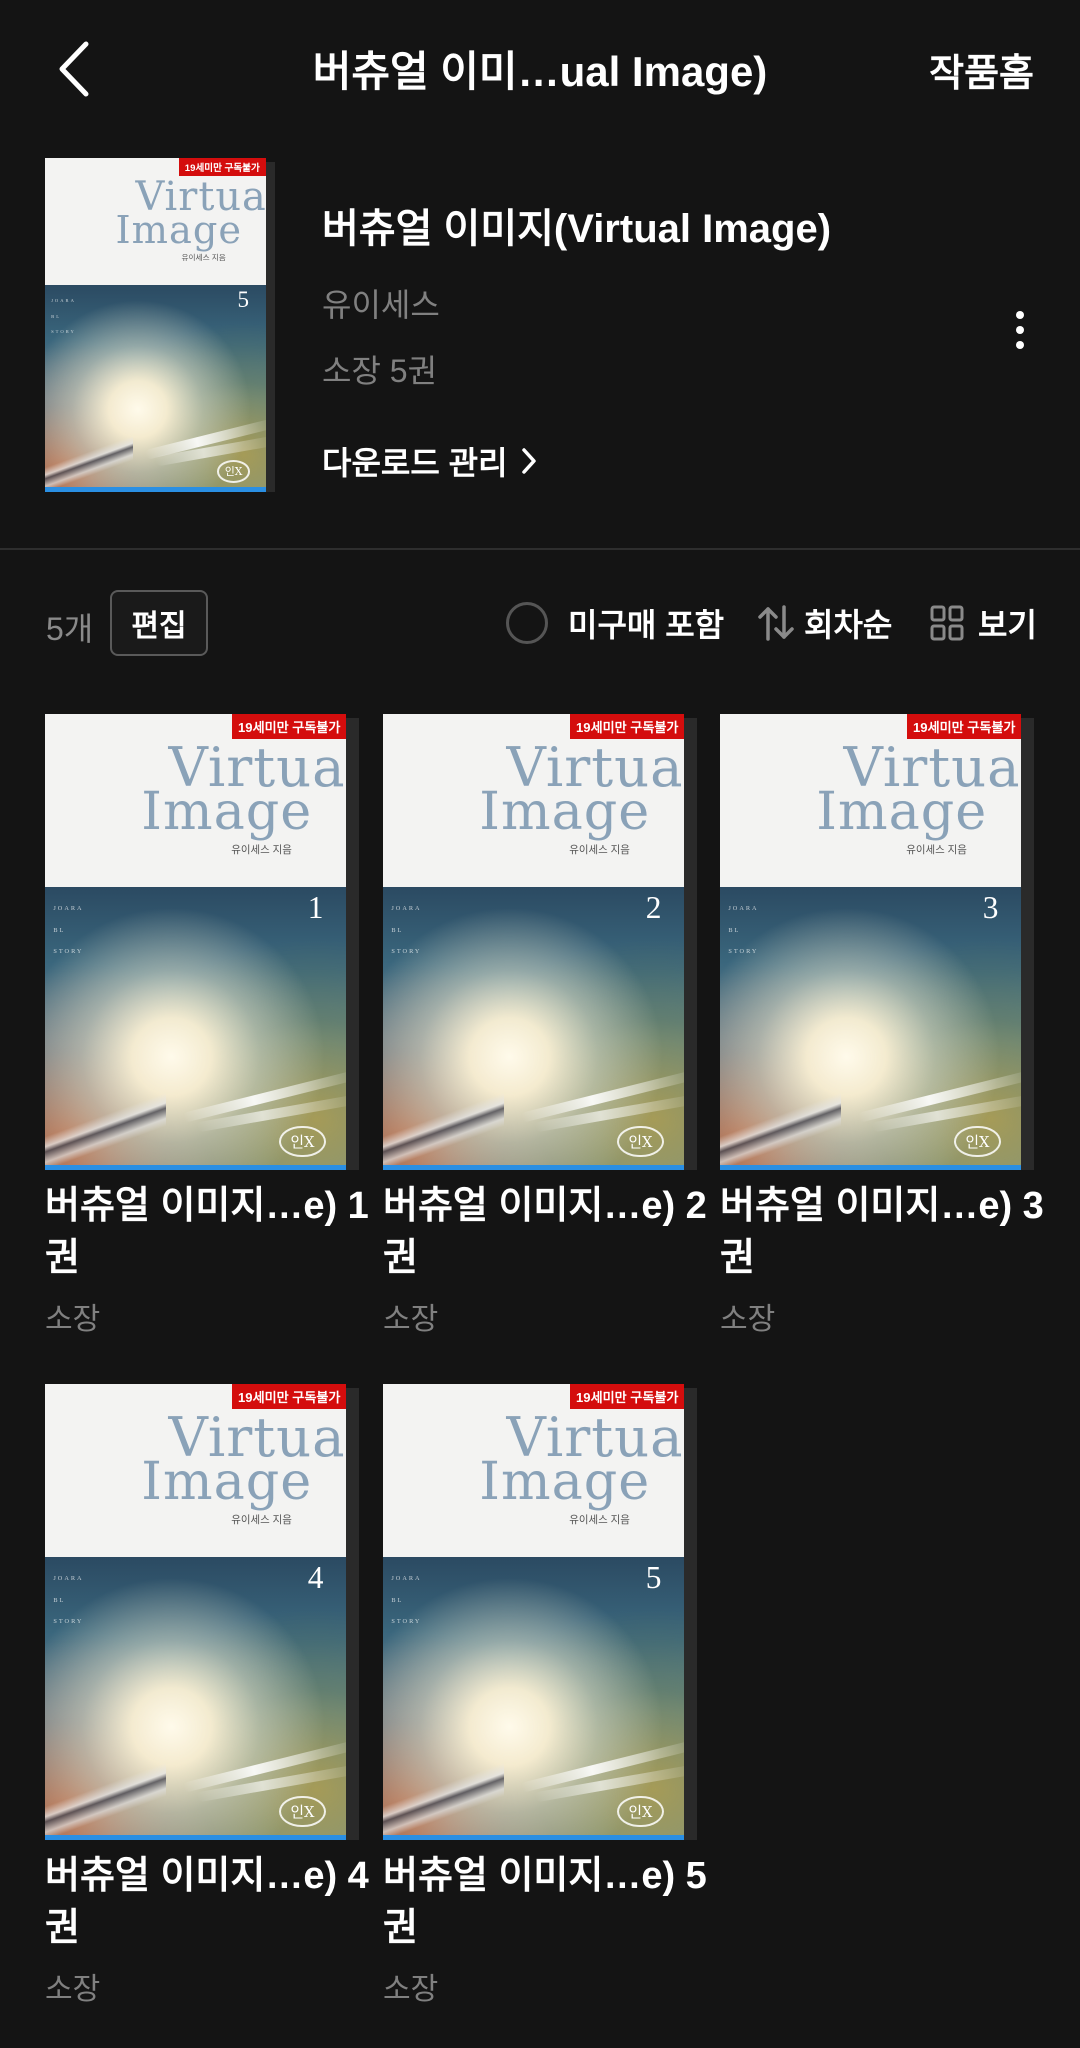  What do you see at coordinates (577, 229) in the screenshot?
I see `series-title: 버츄얼 이미지(Virtual Image)` at bounding box center [577, 229].